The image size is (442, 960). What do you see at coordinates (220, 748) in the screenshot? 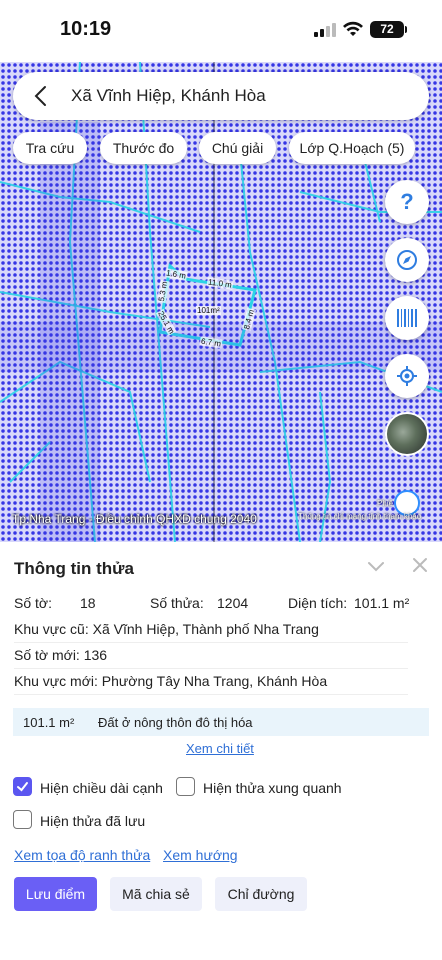
I see `view-details-link: Xem chi tiết` at bounding box center [220, 748].